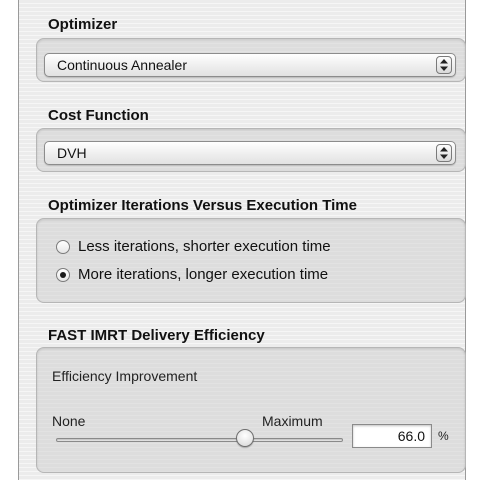 The width and height of the screenshot is (480, 480). I want to click on radio-more-iterations-label: More iterations, longer execution time, so click(203, 274).